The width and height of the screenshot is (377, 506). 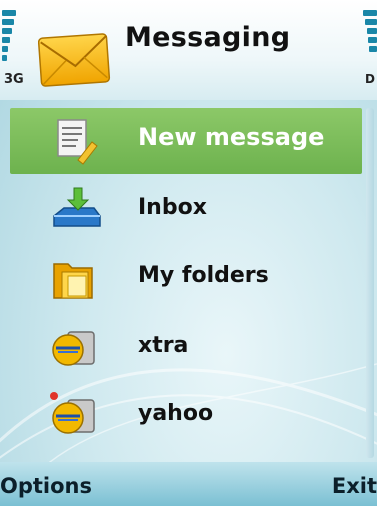 What do you see at coordinates (76, 141) in the screenshot?
I see `new-message-icon` at bounding box center [76, 141].